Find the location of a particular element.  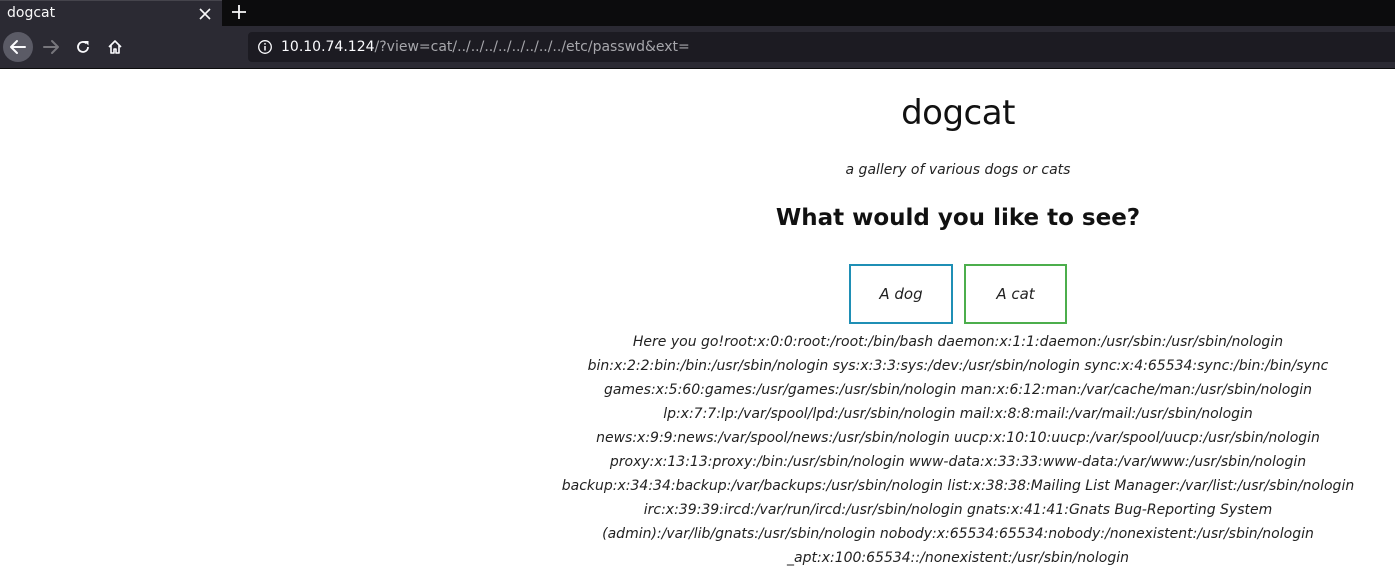

info-icon is located at coordinates (265, 47).